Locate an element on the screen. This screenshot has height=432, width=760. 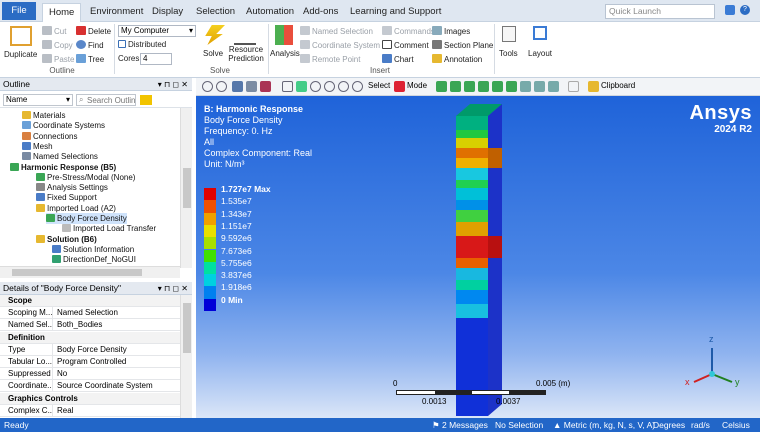
property-value: Named Selection is located at coordinates (87, 313).